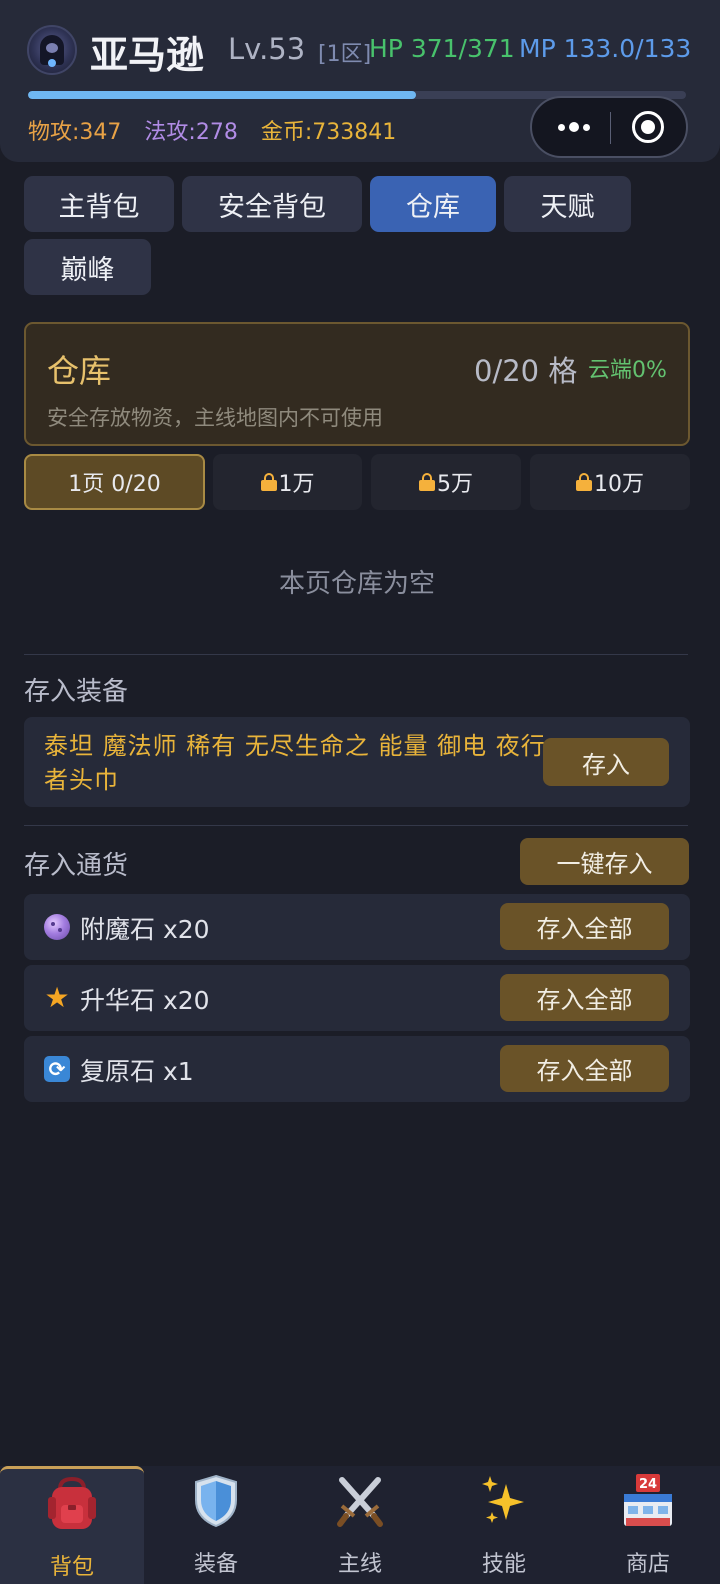  Describe the element at coordinates (503, 1499) in the screenshot. I see `sparkles-icon` at that location.